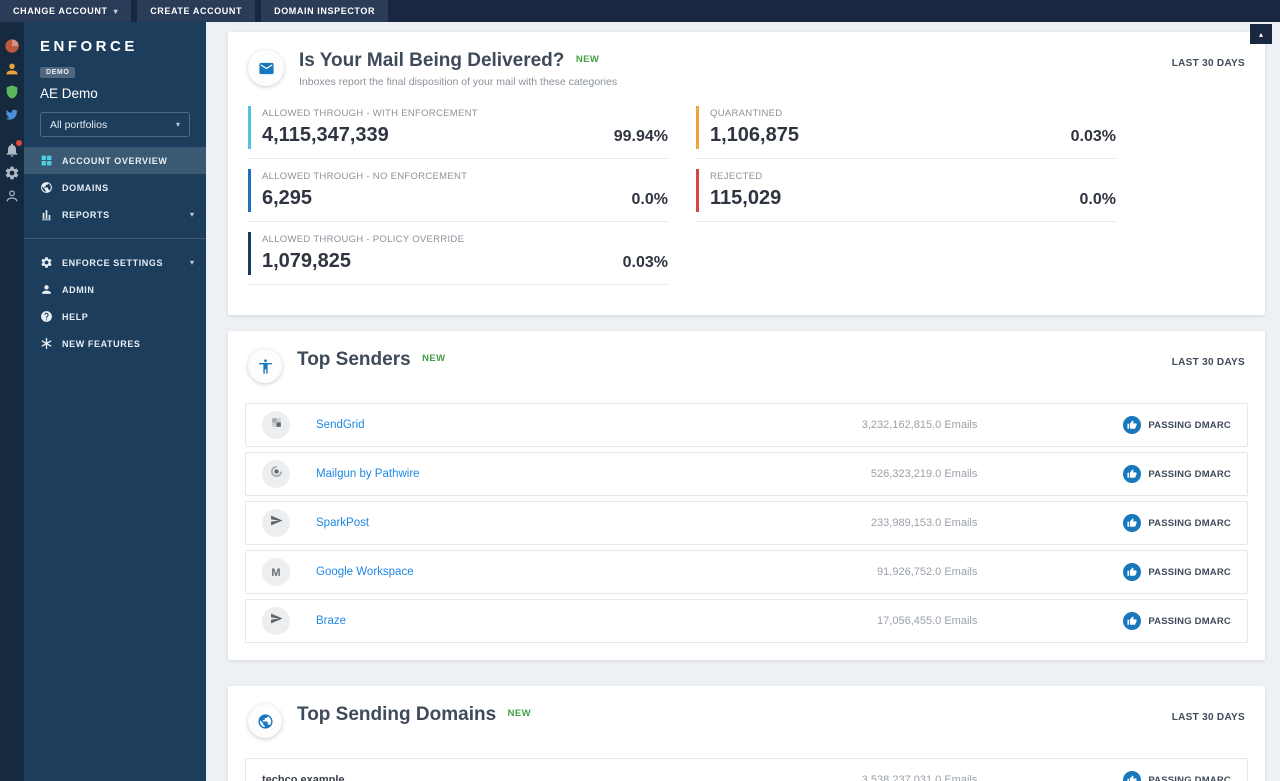  I want to click on stat-value: 115,029, so click(746, 198).